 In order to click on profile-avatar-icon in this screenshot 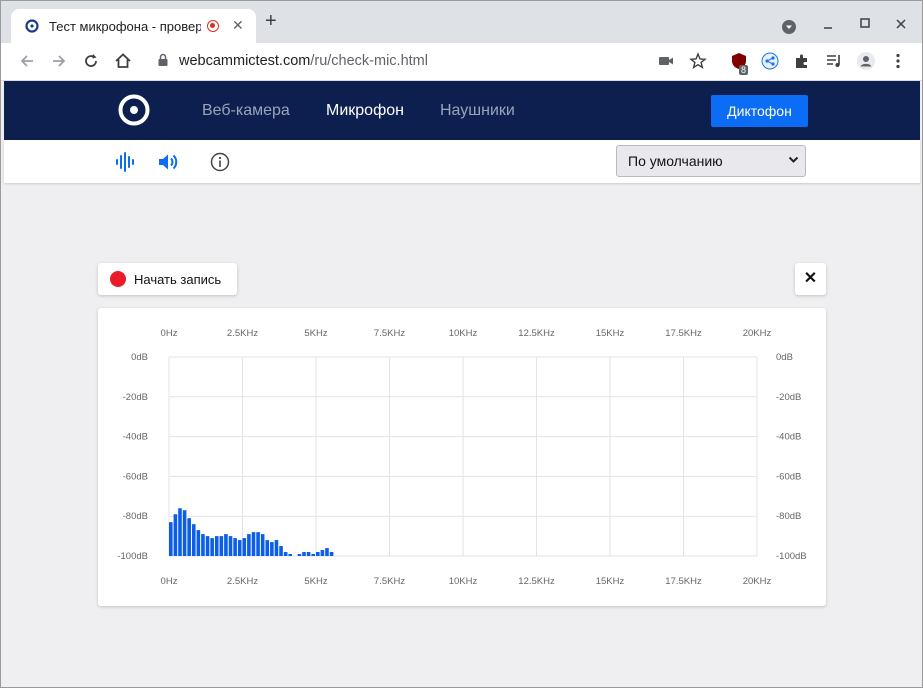, I will do `click(866, 61)`.